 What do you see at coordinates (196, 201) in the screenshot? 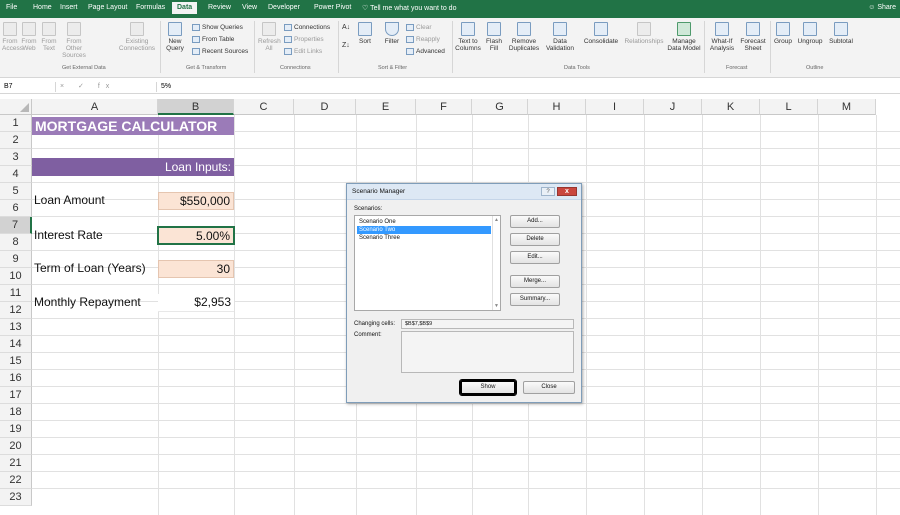
I see `loan-amount-cell: $550,000` at bounding box center [196, 201].